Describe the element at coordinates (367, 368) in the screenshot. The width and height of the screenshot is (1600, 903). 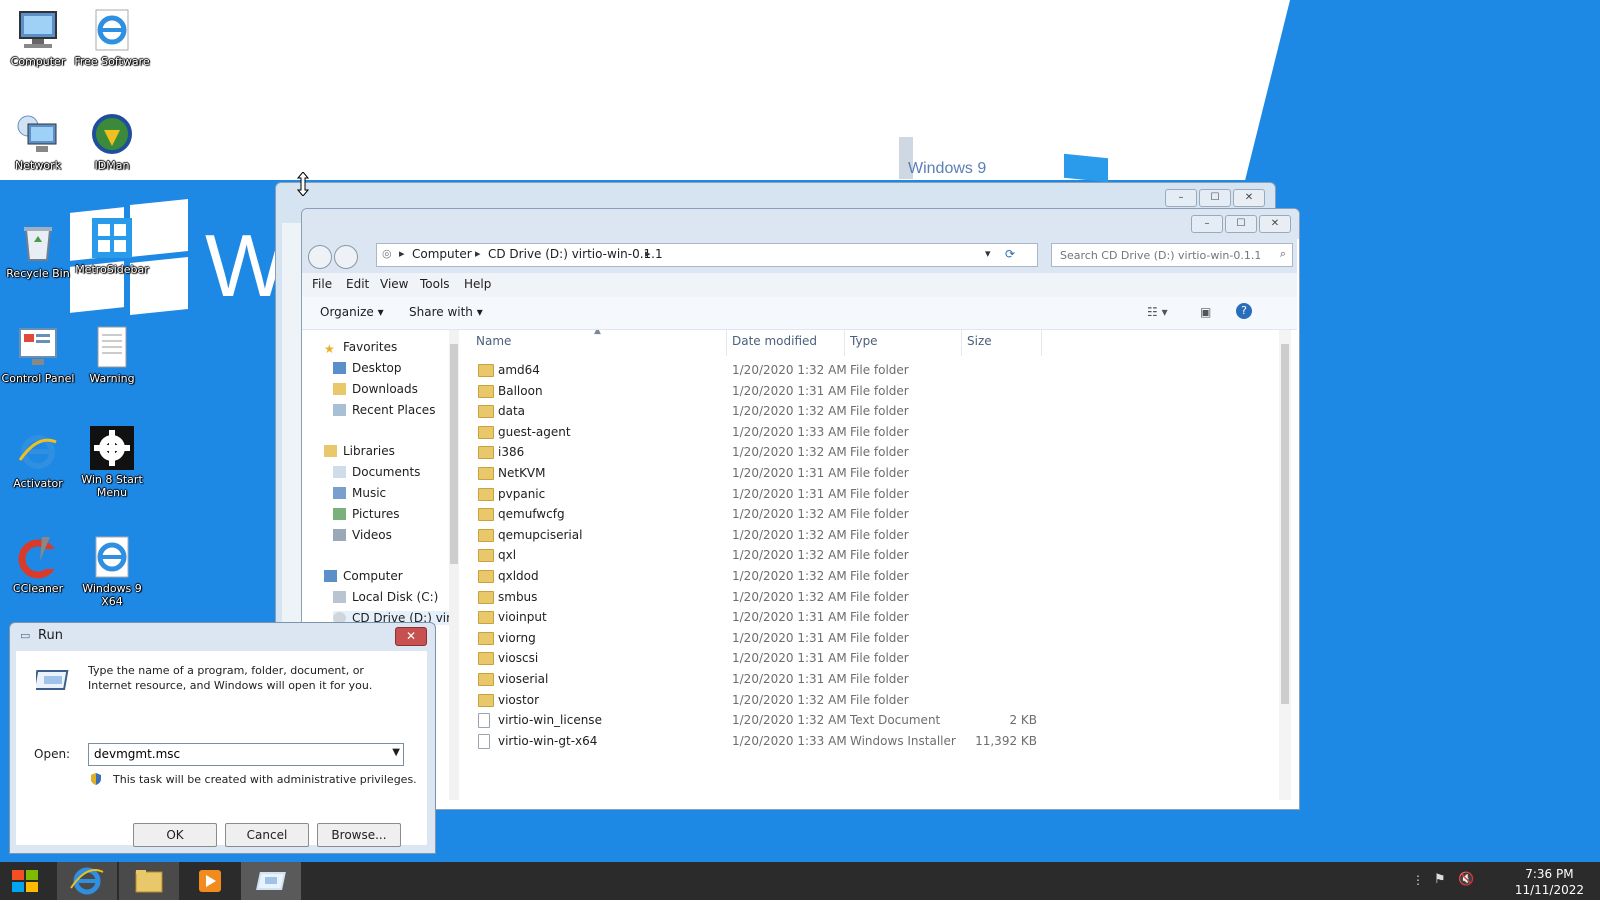
I see `nav-desktop: Desktop` at that location.